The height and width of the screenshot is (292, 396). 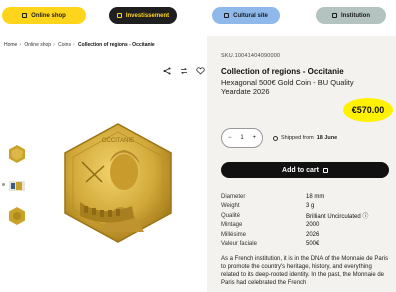 I want to click on thumbnail-indicator, so click(x=3, y=184).